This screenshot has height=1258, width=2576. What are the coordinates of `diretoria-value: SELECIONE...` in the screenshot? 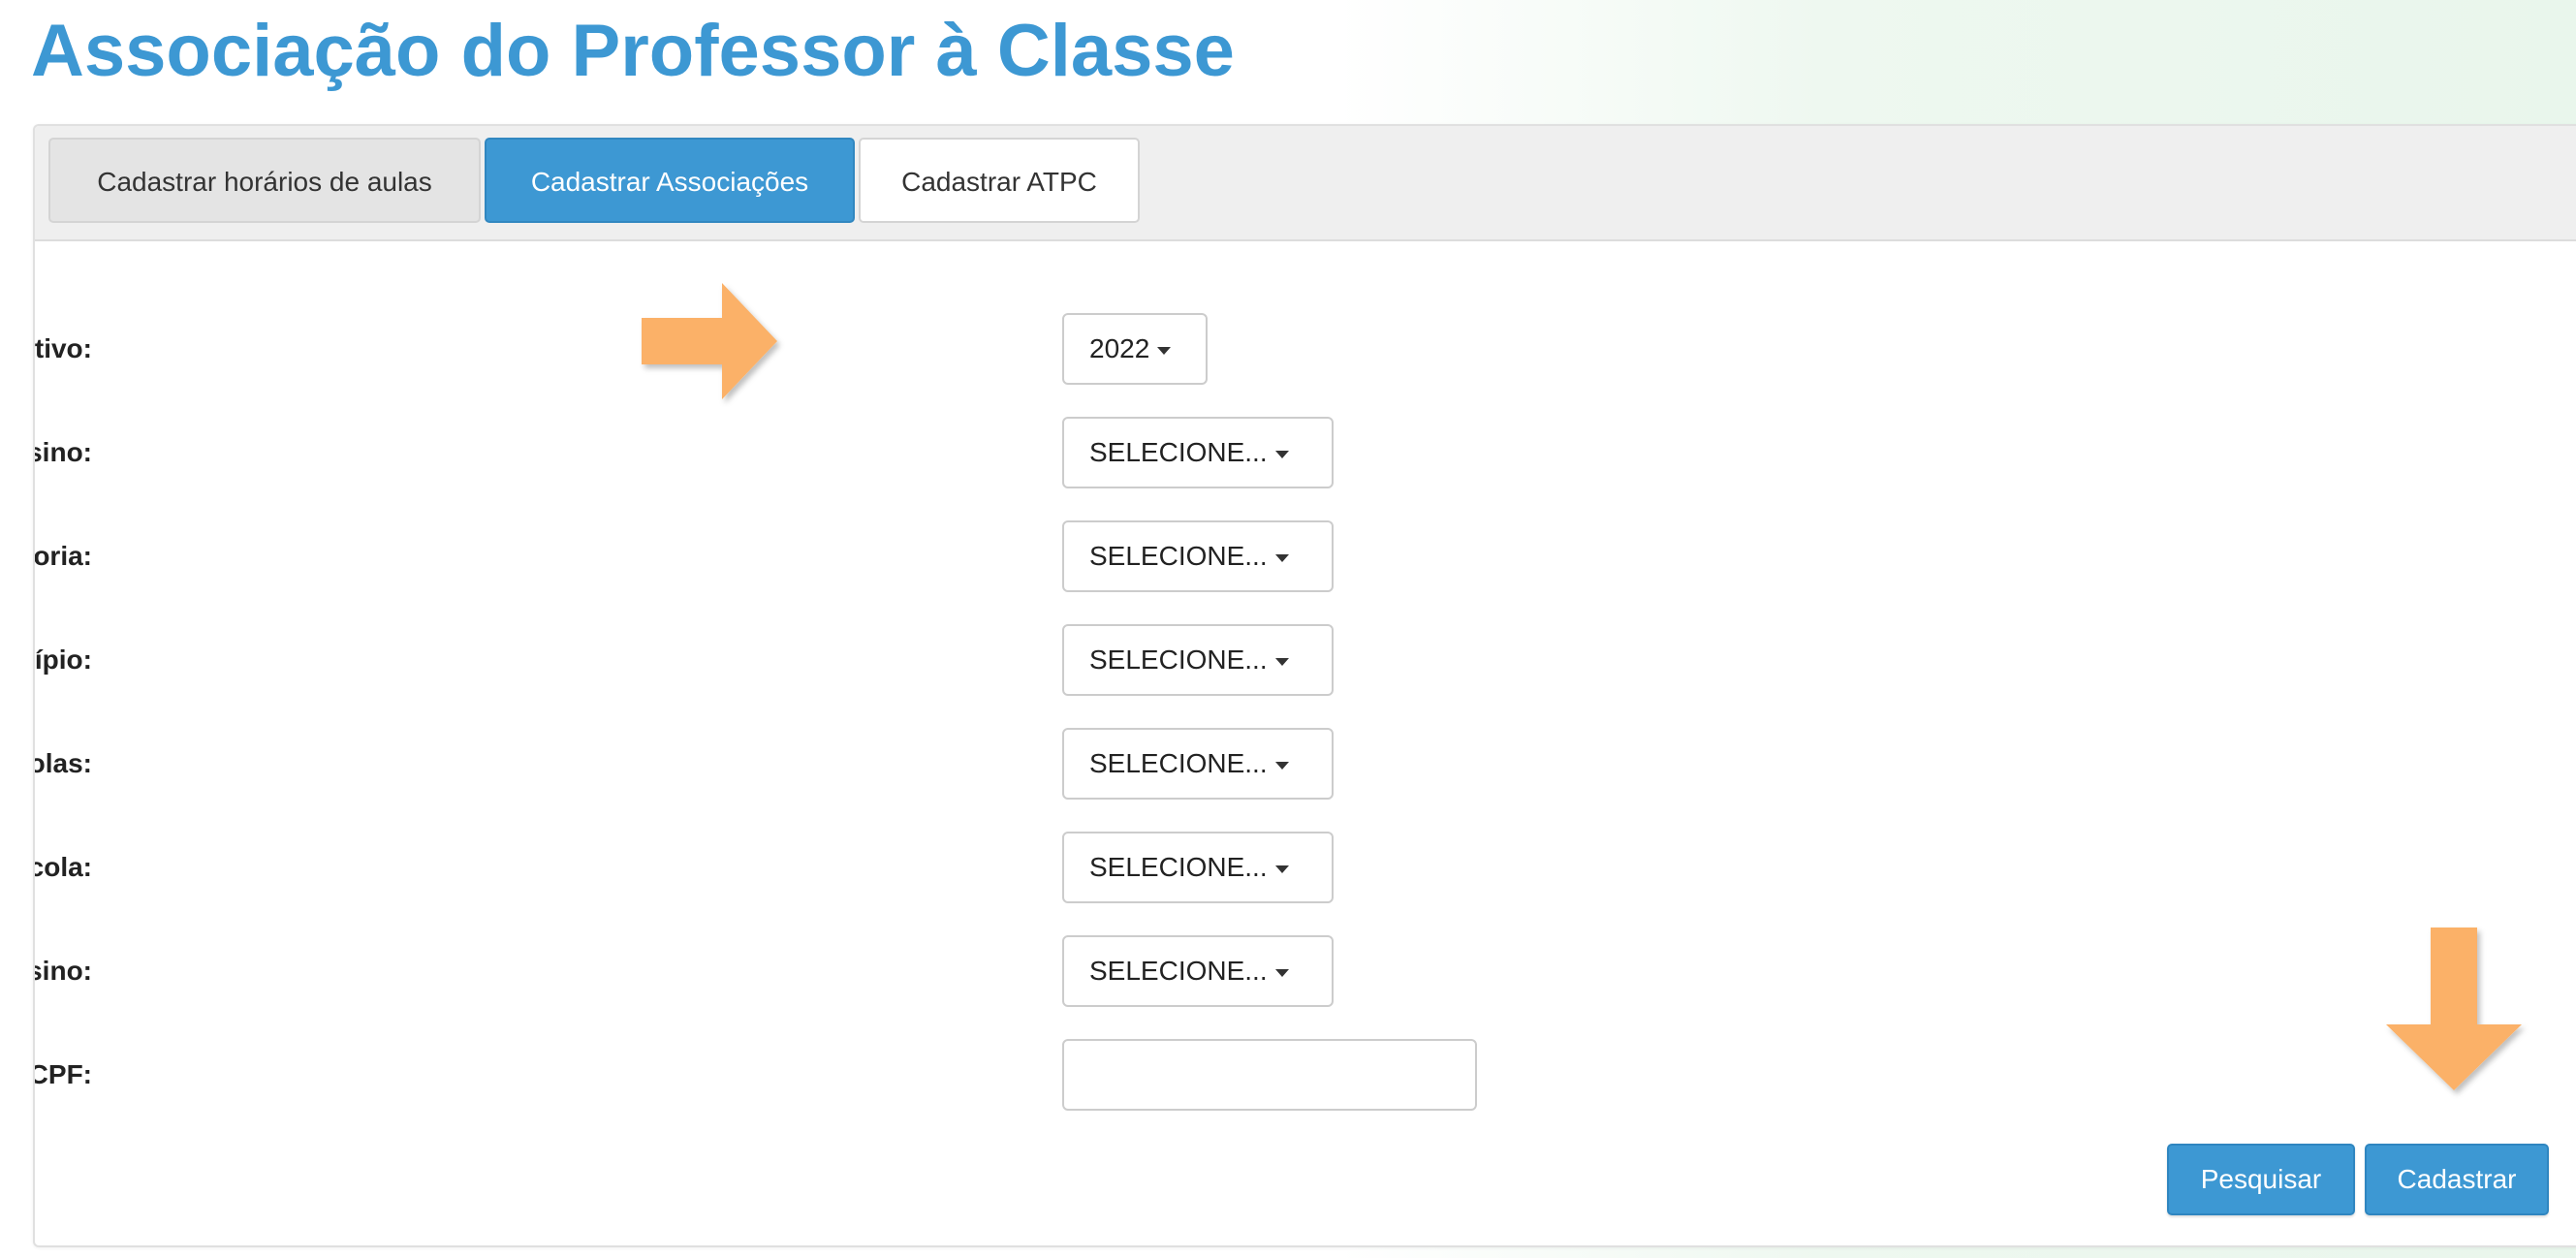 It's located at (1178, 556).